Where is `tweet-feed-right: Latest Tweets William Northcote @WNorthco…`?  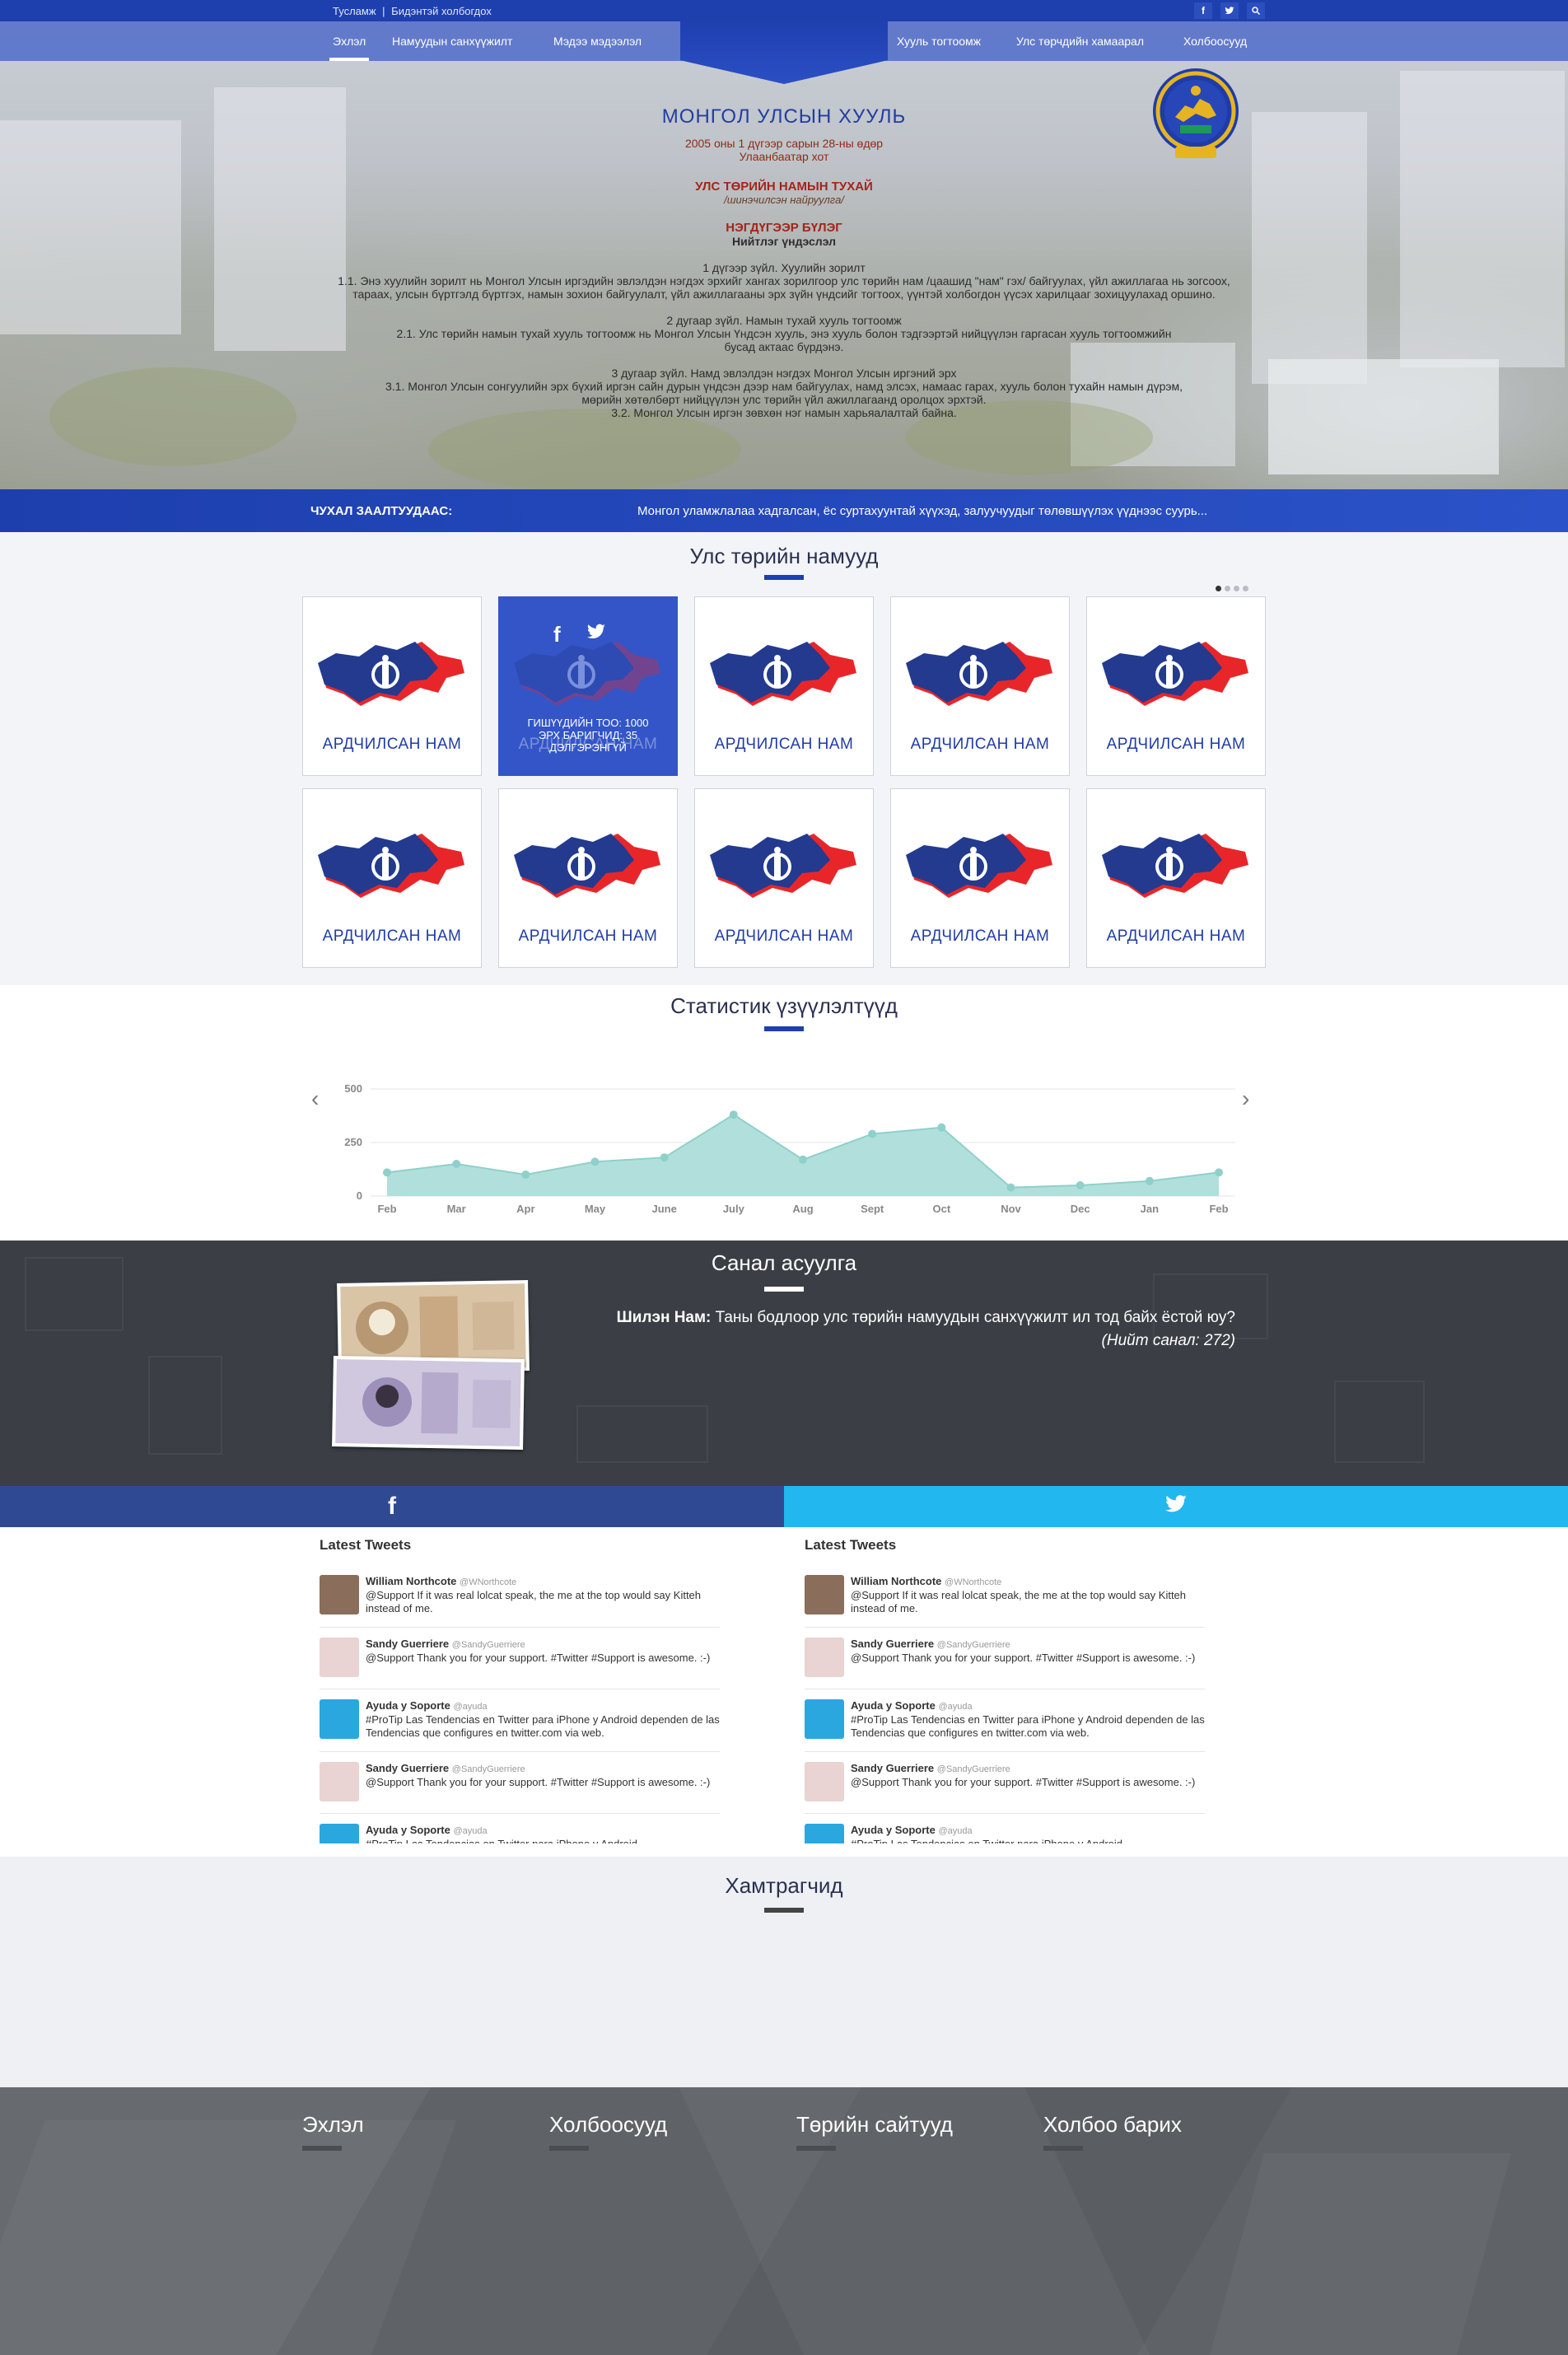
tweet-feed-right: Latest Tweets William Northcote @WNorthco… is located at coordinates (1005, 1685).